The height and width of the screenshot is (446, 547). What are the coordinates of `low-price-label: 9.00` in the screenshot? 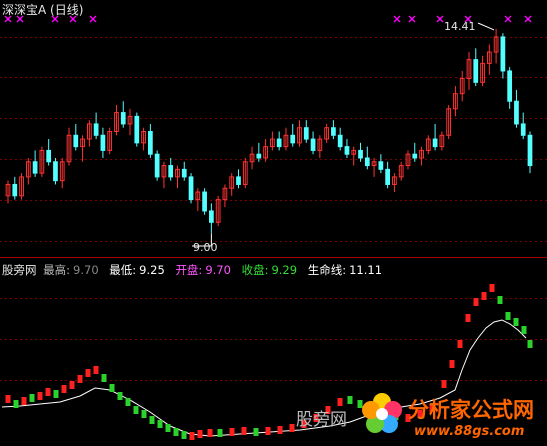 It's located at (205, 247).